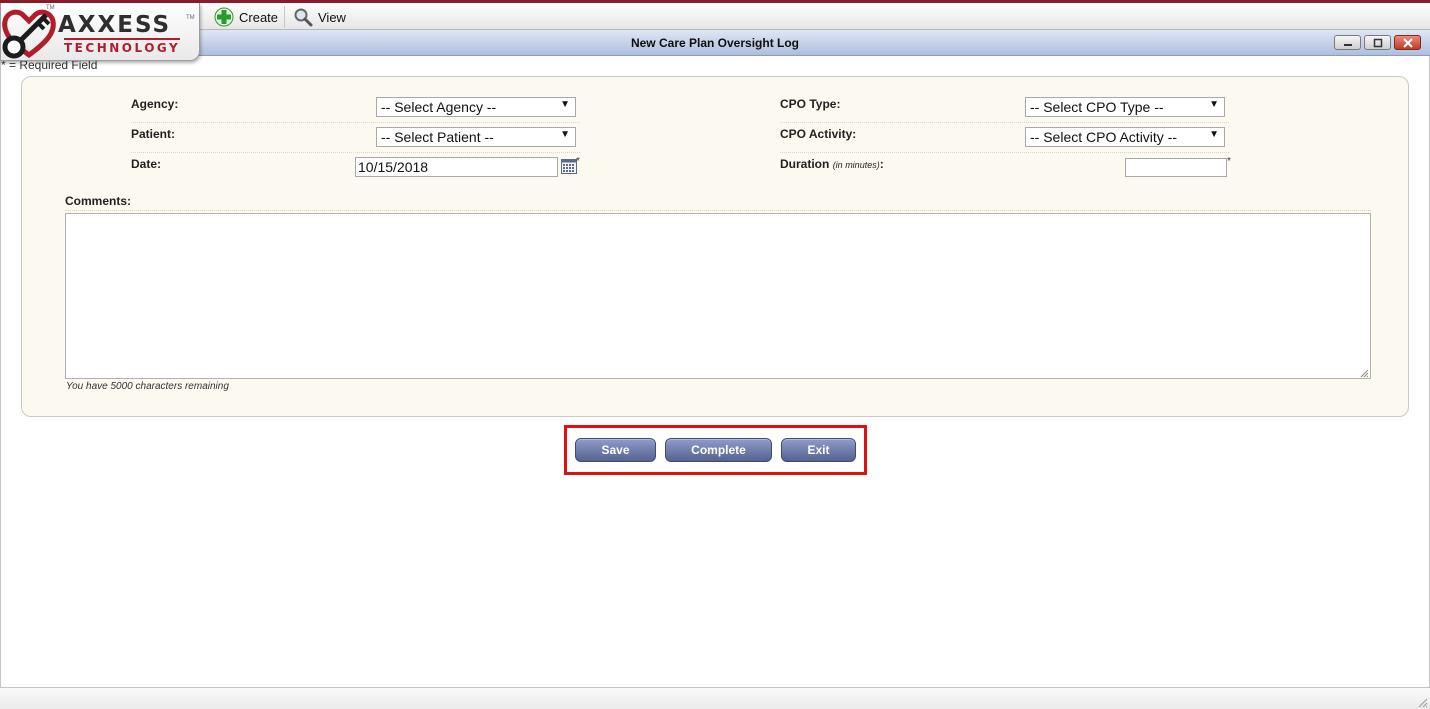 Image resolution: width=1430 pixels, height=709 pixels. I want to click on window-controls, so click(1377, 42).